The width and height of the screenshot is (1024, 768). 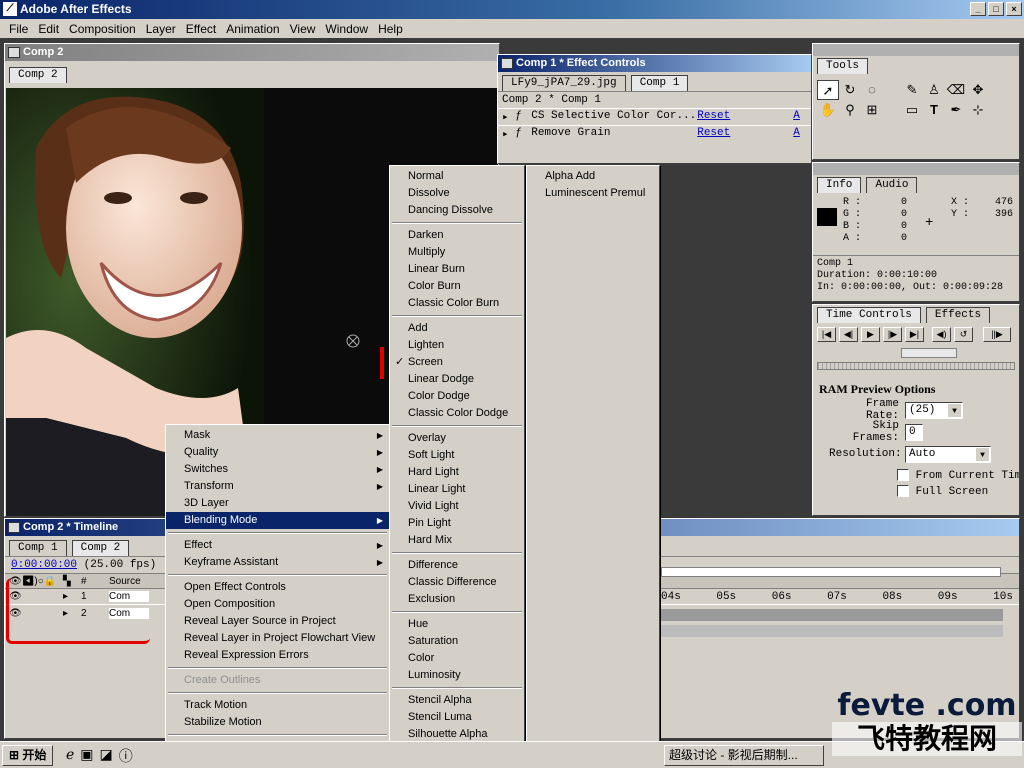 What do you see at coordinates (843, 66) in the screenshot?
I see `tab-tools: Tools` at bounding box center [843, 66].